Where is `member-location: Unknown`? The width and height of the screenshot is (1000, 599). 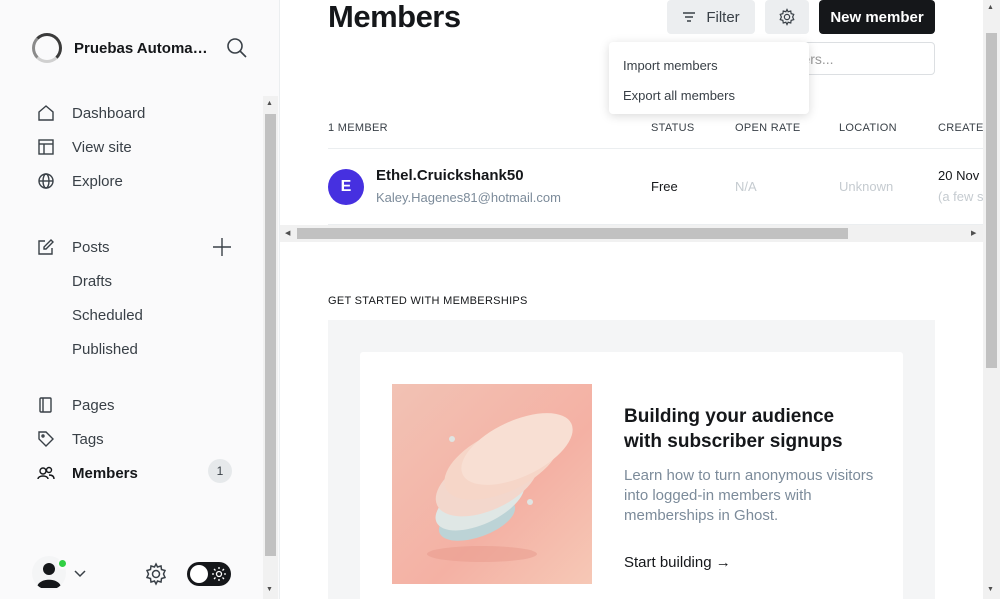
member-location: Unknown is located at coordinates (866, 186).